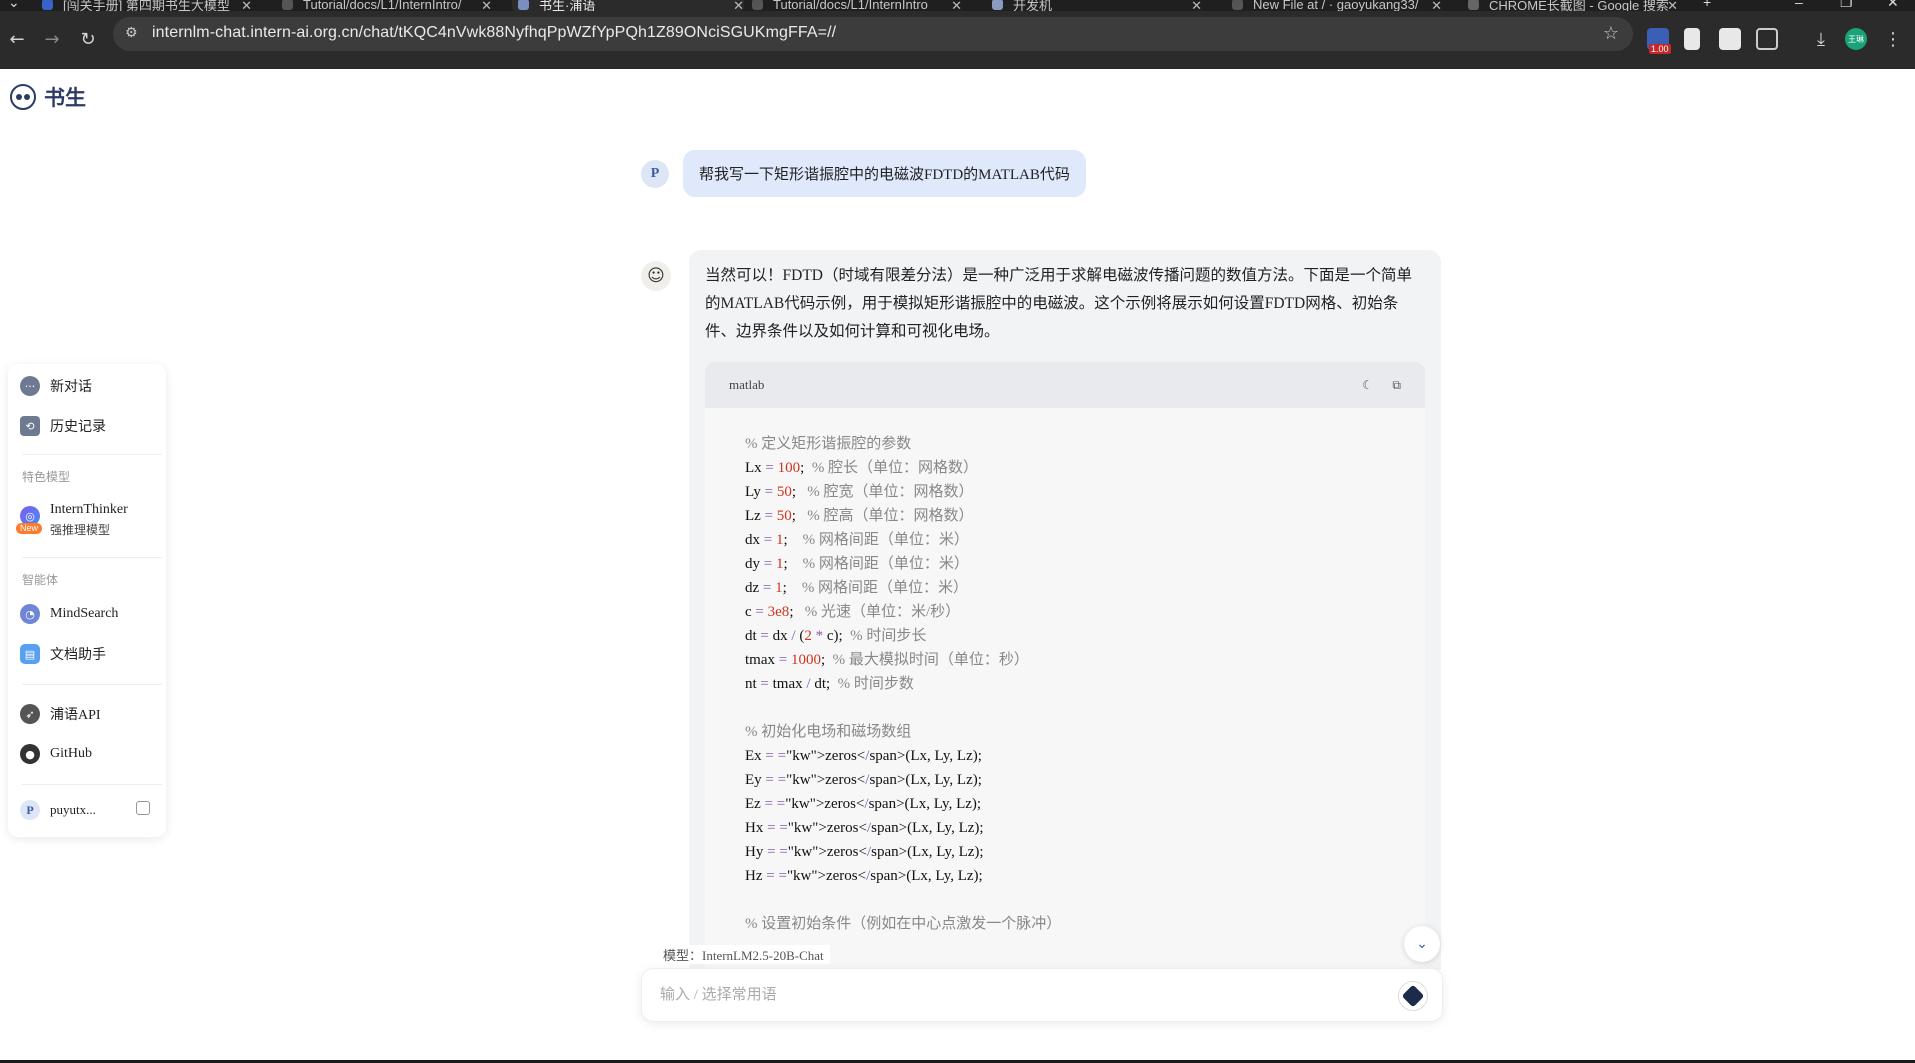 The width and height of the screenshot is (1915, 1063). What do you see at coordinates (14, 5) in the screenshot?
I see `tab-search-icon: ⌄` at bounding box center [14, 5].